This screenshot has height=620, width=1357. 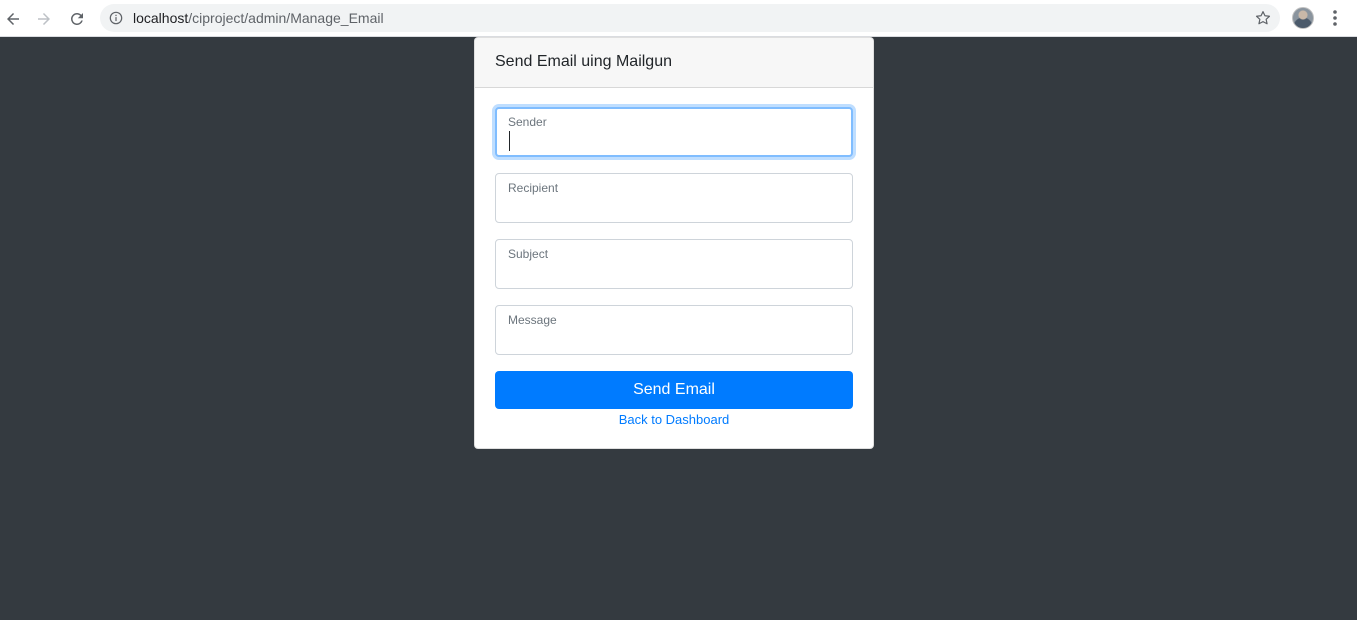 I want to click on recipient-label: Recipient, so click(x=533, y=188).